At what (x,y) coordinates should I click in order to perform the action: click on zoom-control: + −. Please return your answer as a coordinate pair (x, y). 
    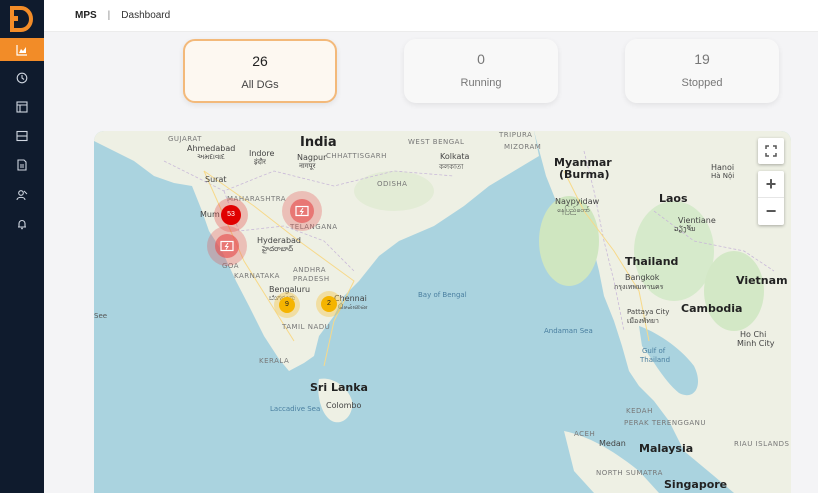
    Looking at the image, I should click on (771, 198).